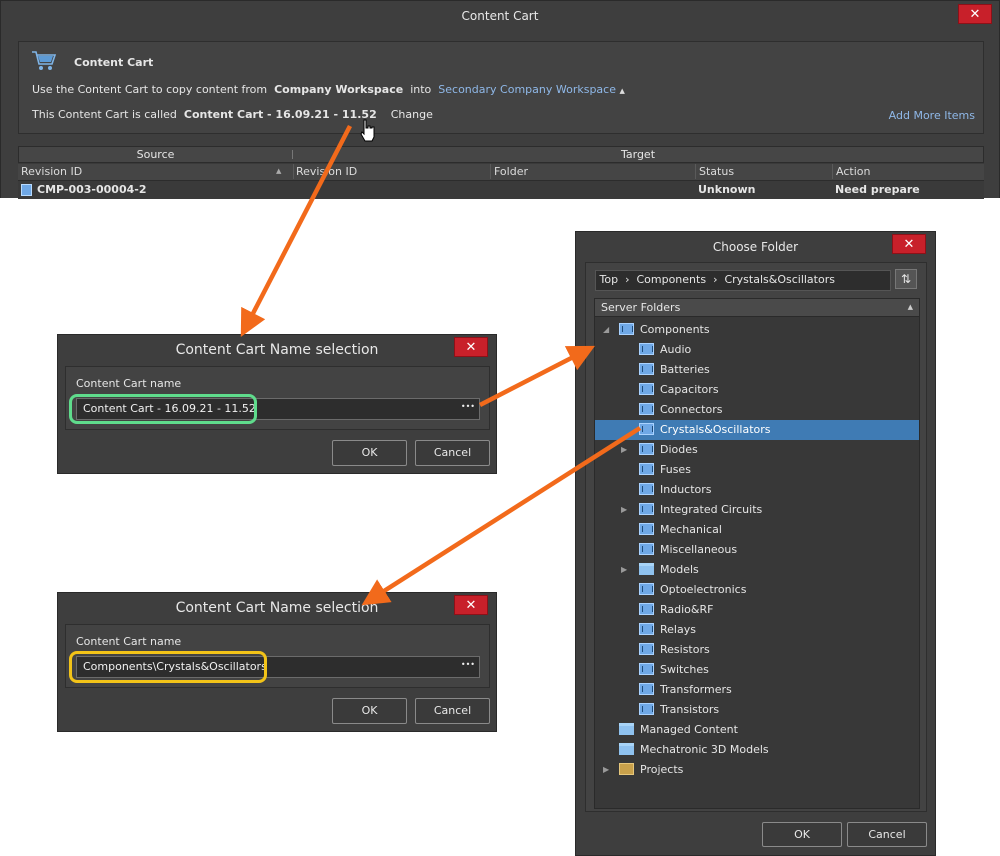  Describe the element at coordinates (501, 516) in the screenshot. I see `arrow-folder-to-name-dialog` at that location.